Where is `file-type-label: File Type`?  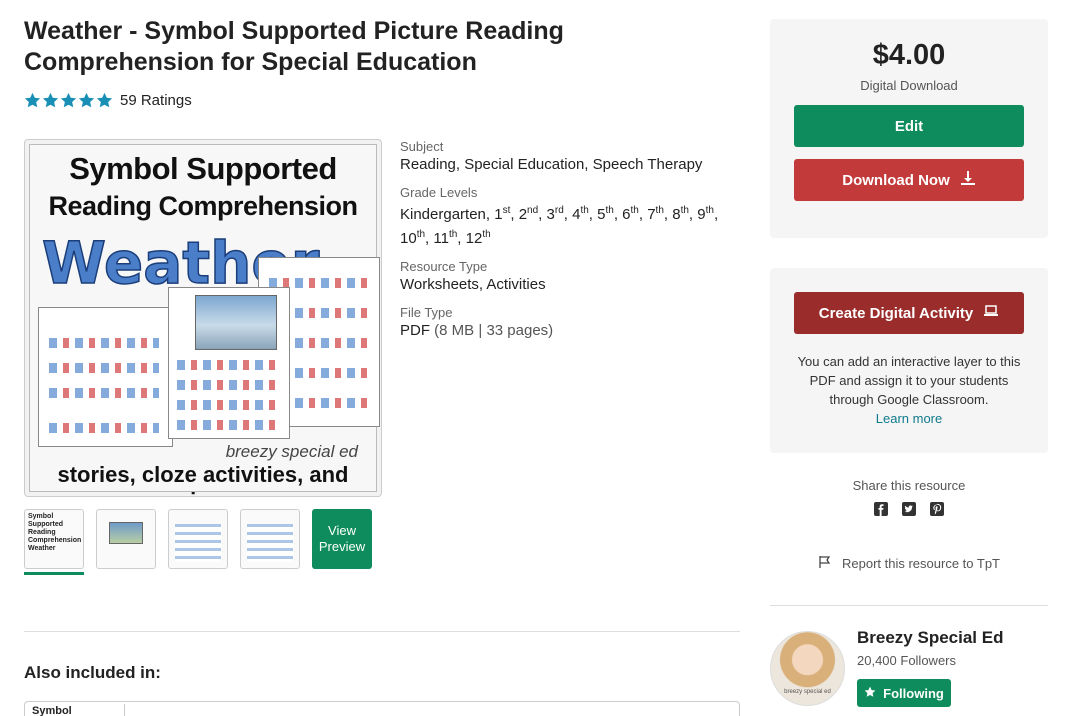 file-type-label: File Type is located at coordinates (426, 312).